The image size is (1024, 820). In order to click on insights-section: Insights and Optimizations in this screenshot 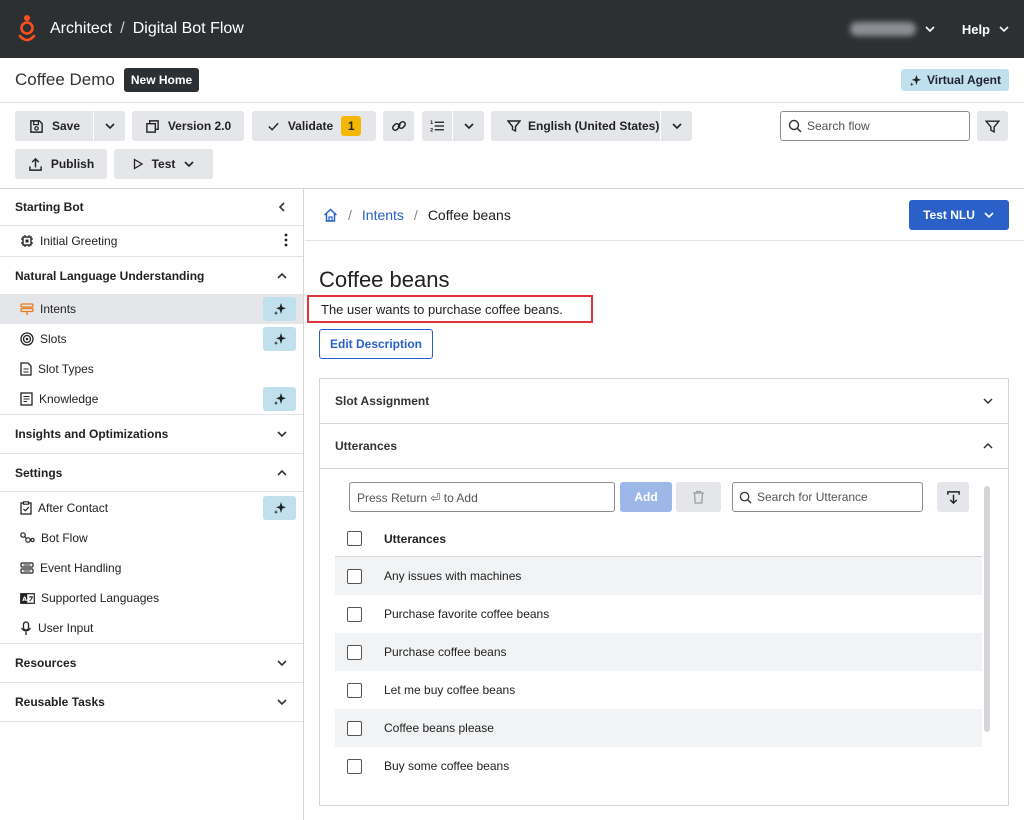, I will do `click(151, 434)`.